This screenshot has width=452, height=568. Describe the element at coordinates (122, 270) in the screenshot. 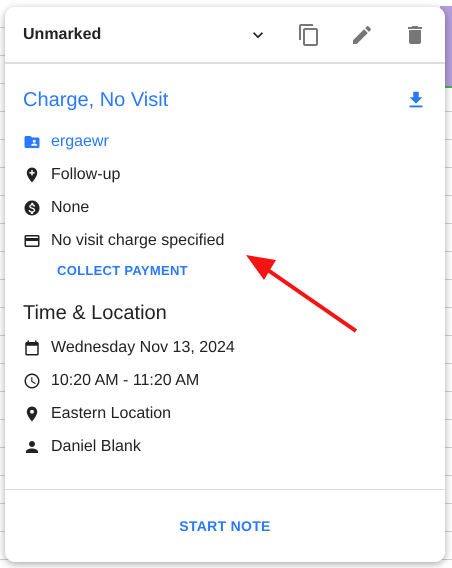

I see `collect-payment-button: COLLECT PAYMENT` at that location.